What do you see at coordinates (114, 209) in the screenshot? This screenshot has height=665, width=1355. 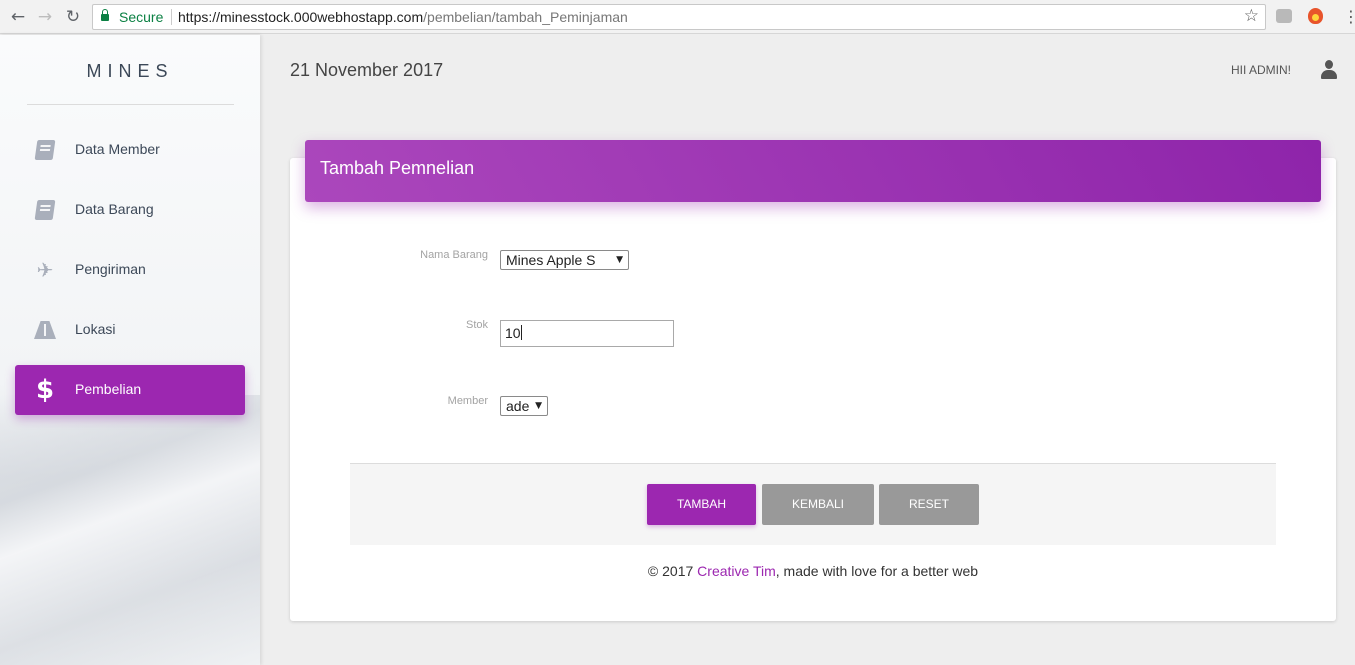 I see `sidebar-item-label: Data Barang` at bounding box center [114, 209].